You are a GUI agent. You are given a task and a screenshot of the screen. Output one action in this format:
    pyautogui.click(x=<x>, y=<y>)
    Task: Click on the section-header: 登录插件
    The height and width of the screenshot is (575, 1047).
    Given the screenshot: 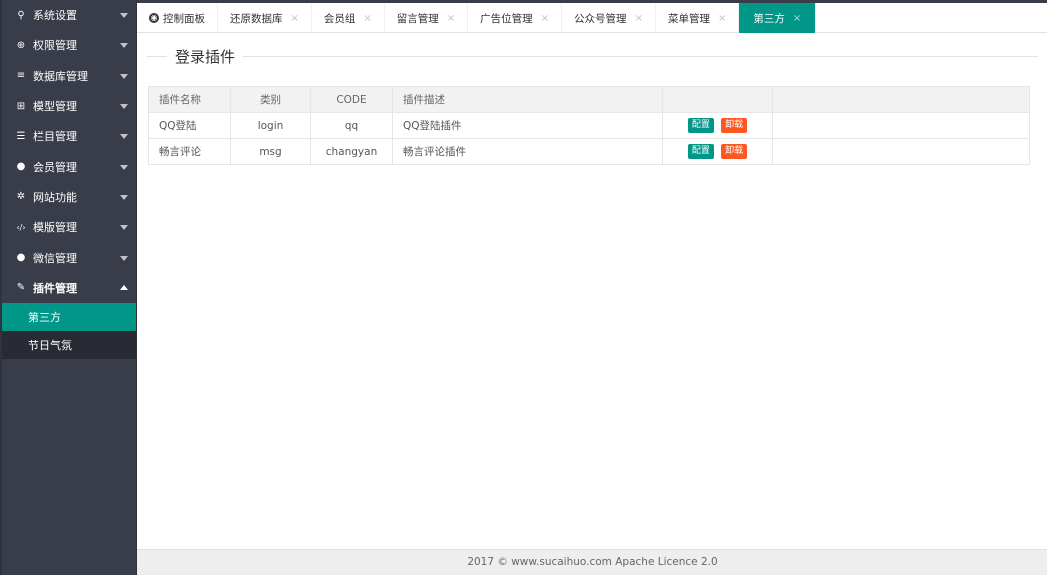 What is the action you would take?
    pyautogui.click(x=592, y=56)
    